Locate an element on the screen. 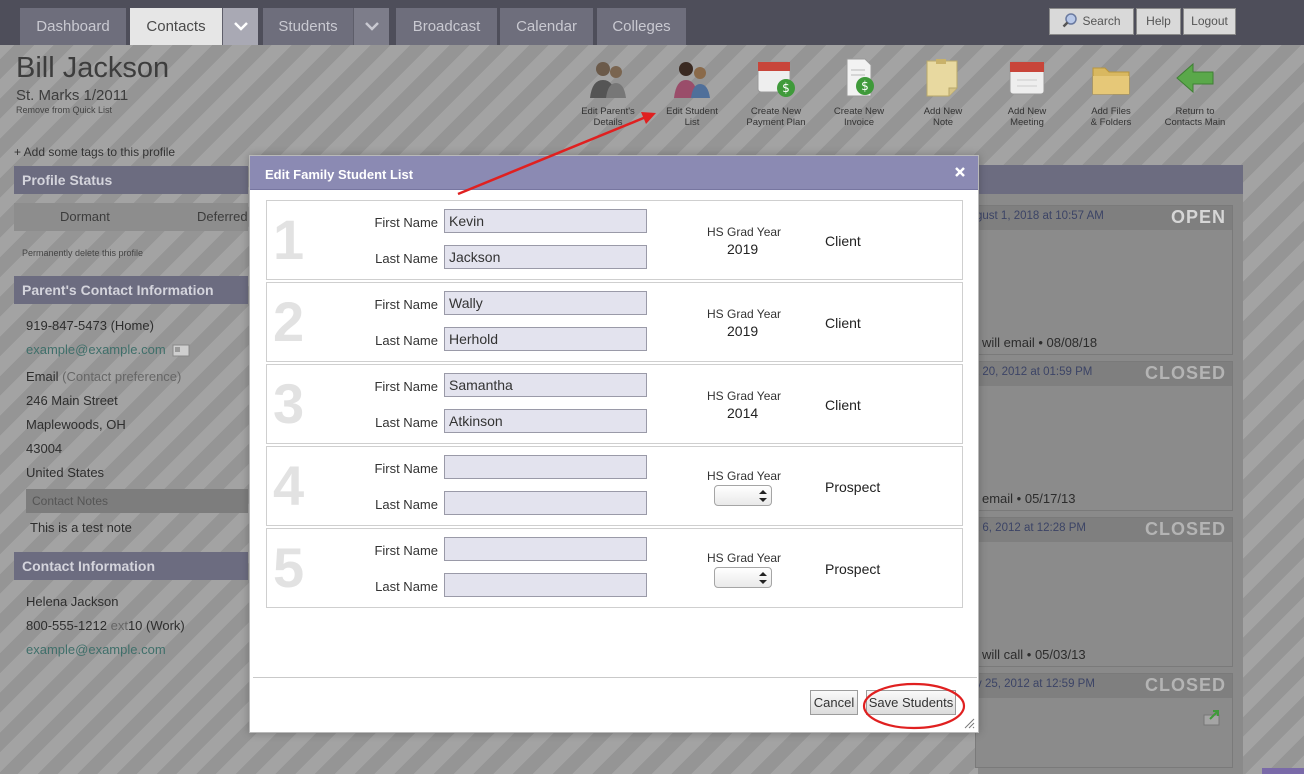  edit-parent-details-button: Edit Parent's Details is located at coordinates (608, 92).